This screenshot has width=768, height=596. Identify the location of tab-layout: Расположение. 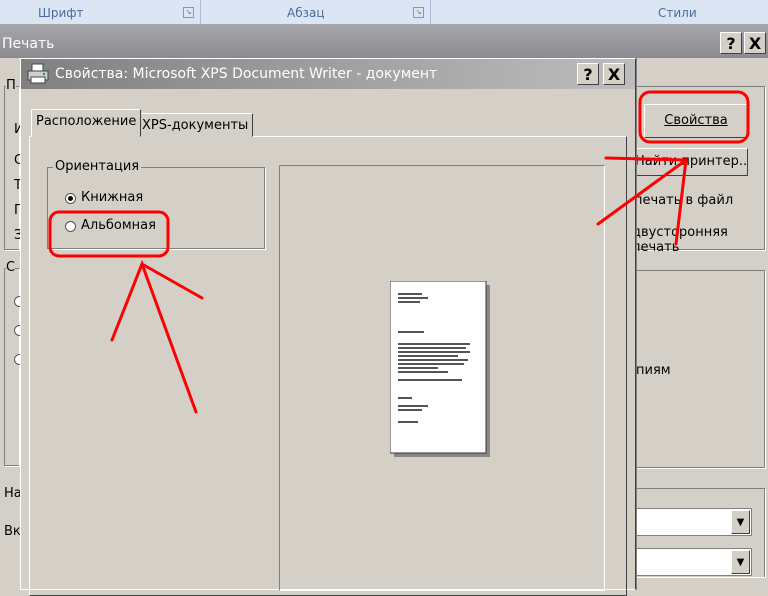
(86, 123).